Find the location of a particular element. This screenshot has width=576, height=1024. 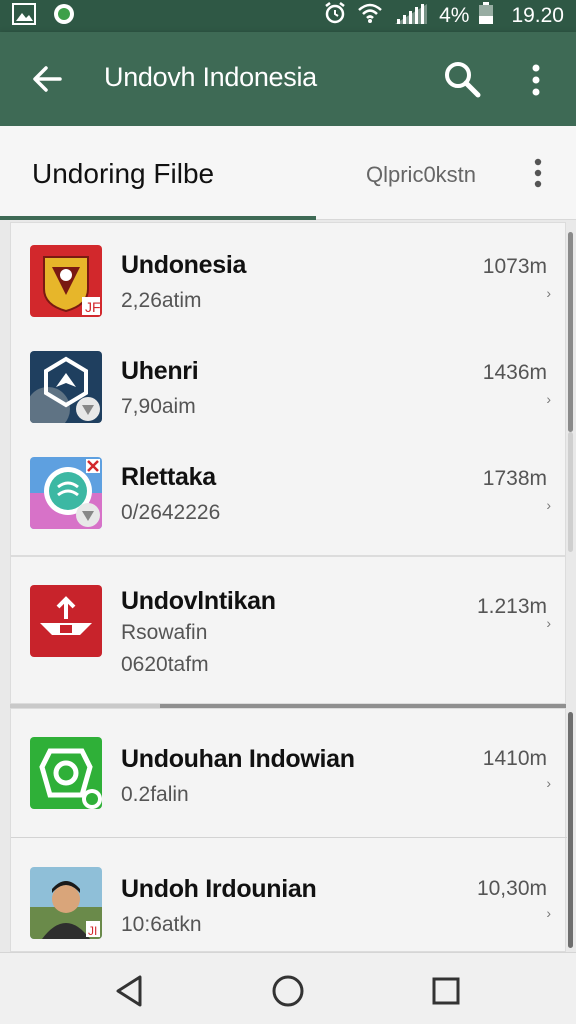

battery-icon is located at coordinates (486, 16).